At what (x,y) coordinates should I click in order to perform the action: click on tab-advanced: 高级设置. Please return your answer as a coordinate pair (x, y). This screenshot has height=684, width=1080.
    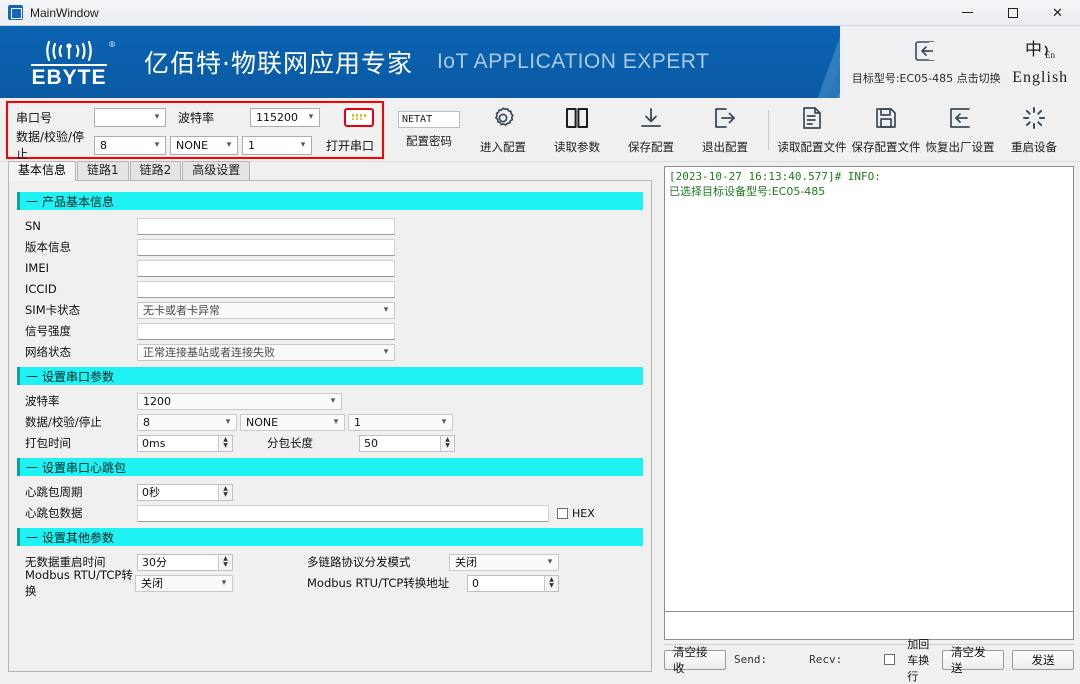
    Looking at the image, I should click on (216, 170).